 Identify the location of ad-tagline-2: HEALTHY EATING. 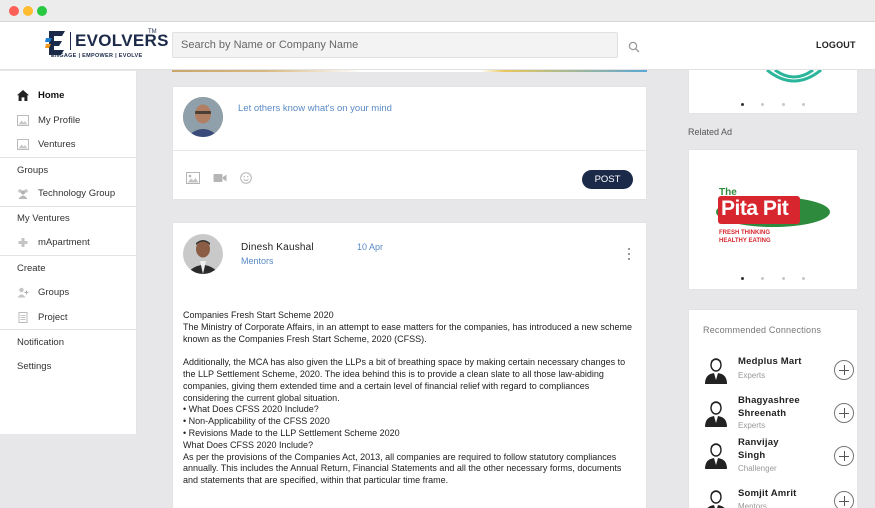
(745, 241).